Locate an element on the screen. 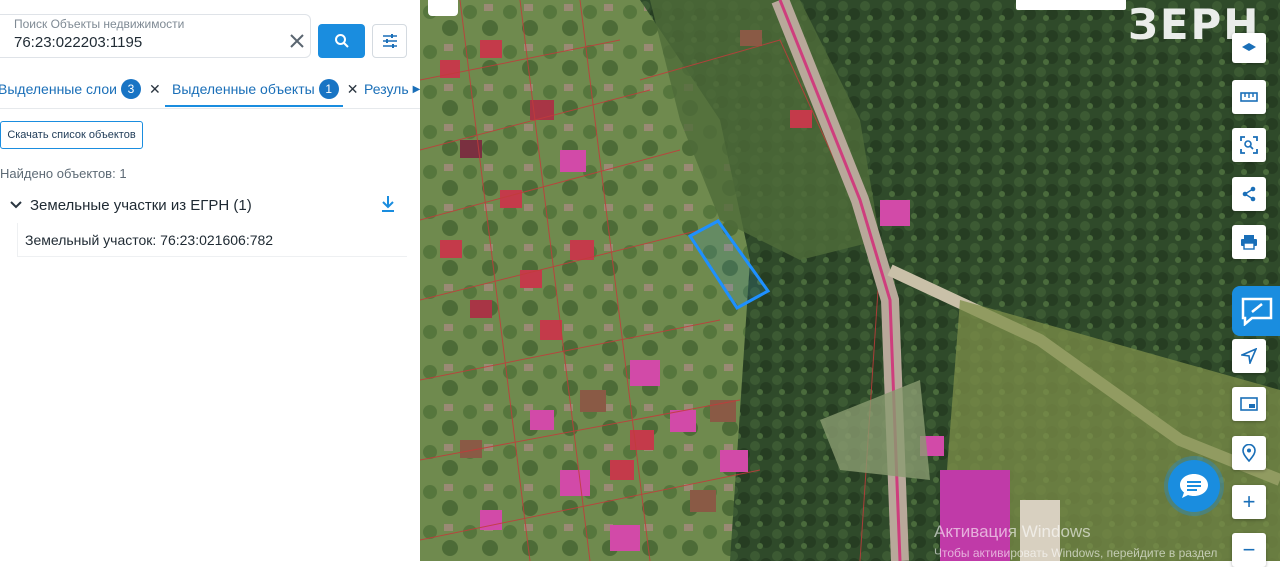 The image size is (1280, 567). location-icon is located at coordinates (1249, 453).